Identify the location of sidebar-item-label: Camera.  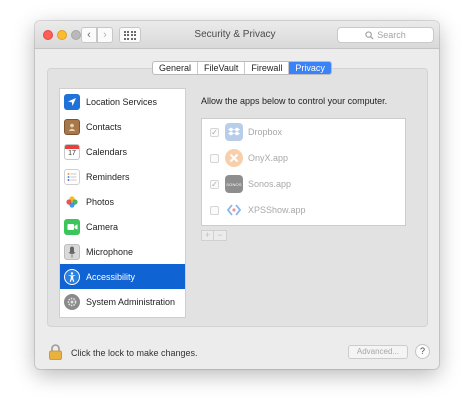
(102, 226).